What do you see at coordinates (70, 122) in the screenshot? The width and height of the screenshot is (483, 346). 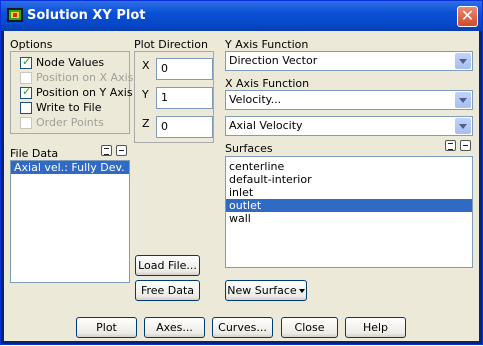 I see `order-points-label: Order Points` at bounding box center [70, 122].